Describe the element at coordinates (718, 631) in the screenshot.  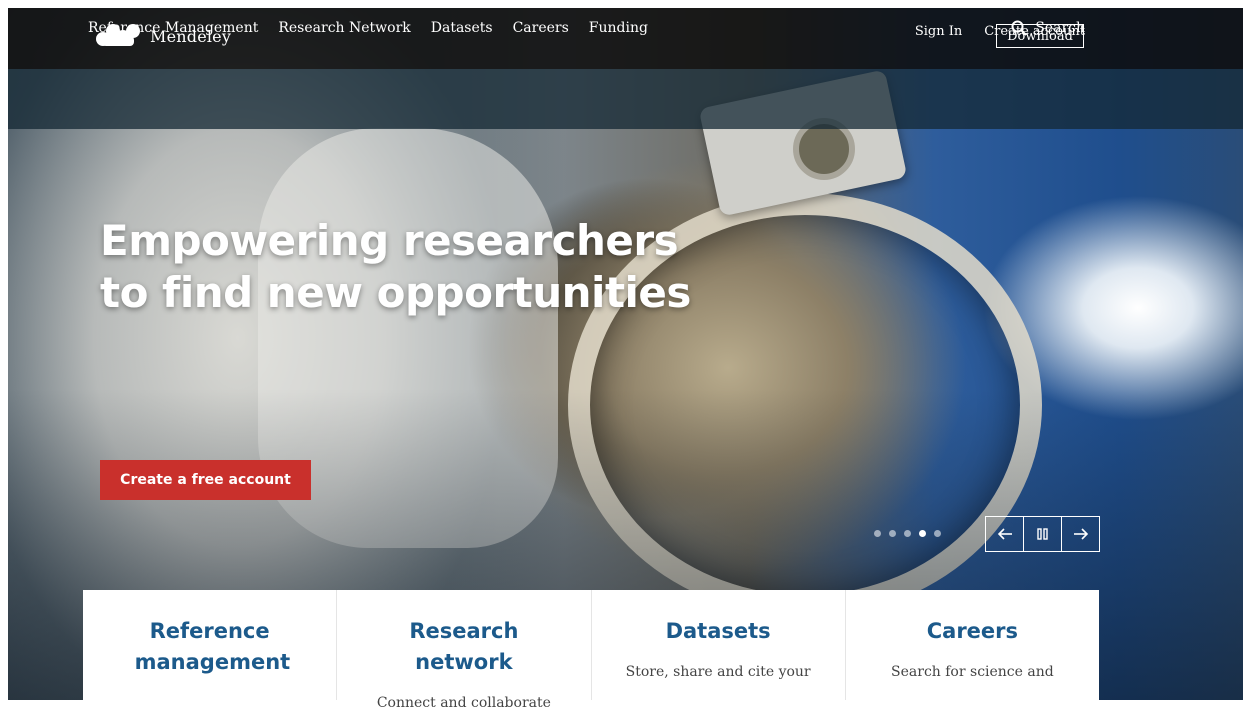
I see `card-title: Datasets` at that location.